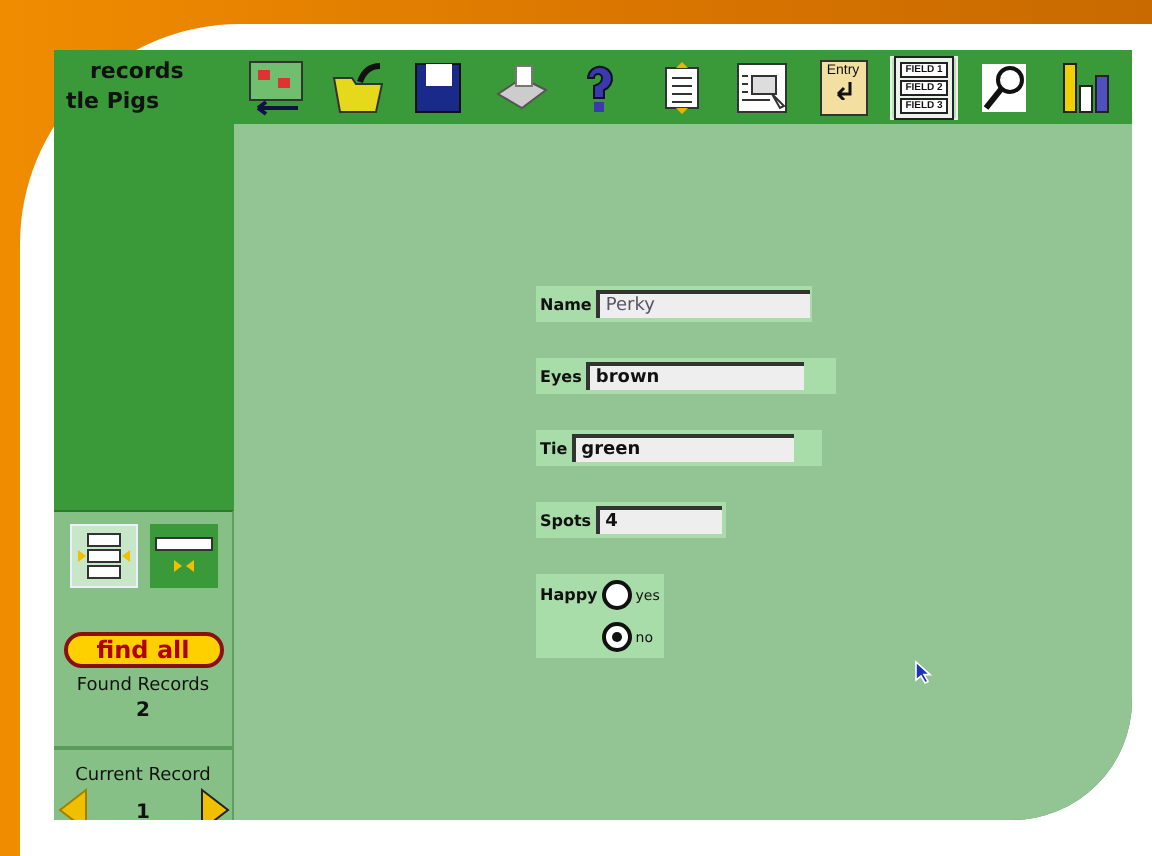 This screenshot has width=1152, height=856. Describe the element at coordinates (682, 448) in the screenshot. I see `text-field: green` at that location.